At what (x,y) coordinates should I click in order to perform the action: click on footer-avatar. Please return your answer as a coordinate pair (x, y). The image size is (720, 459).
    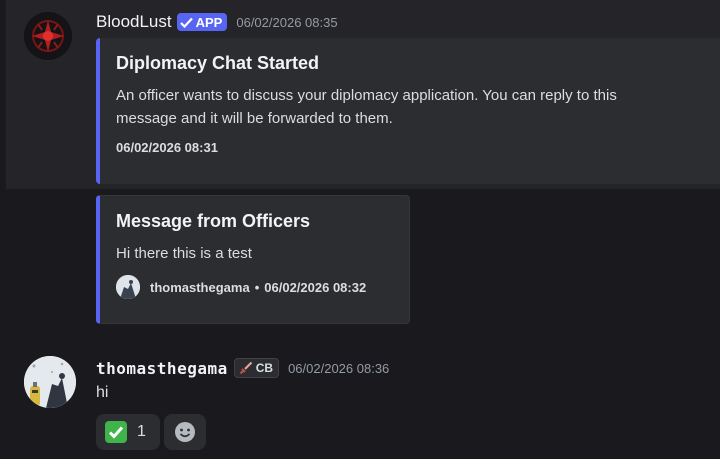
    Looking at the image, I should click on (128, 287).